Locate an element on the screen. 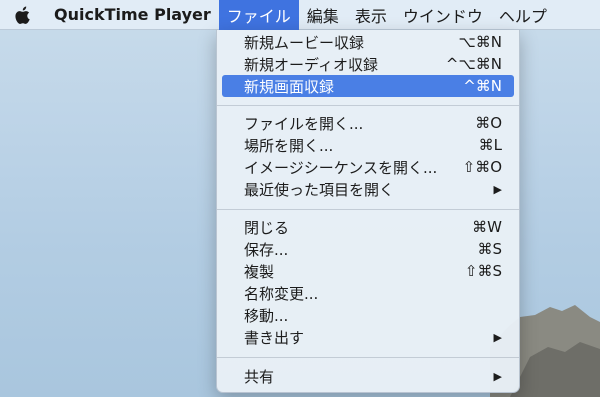  menu-item-shortcut: ^⌘N is located at coordinates (482, 86).